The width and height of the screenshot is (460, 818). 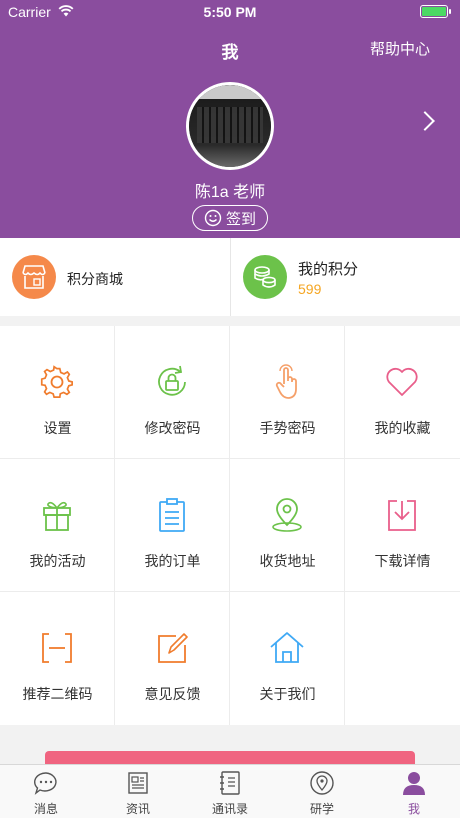 What do you see at coordinates (400, 48) in the screenshot?
I see `help-center-link: 帮助中心` at bounding box center [400, 48].